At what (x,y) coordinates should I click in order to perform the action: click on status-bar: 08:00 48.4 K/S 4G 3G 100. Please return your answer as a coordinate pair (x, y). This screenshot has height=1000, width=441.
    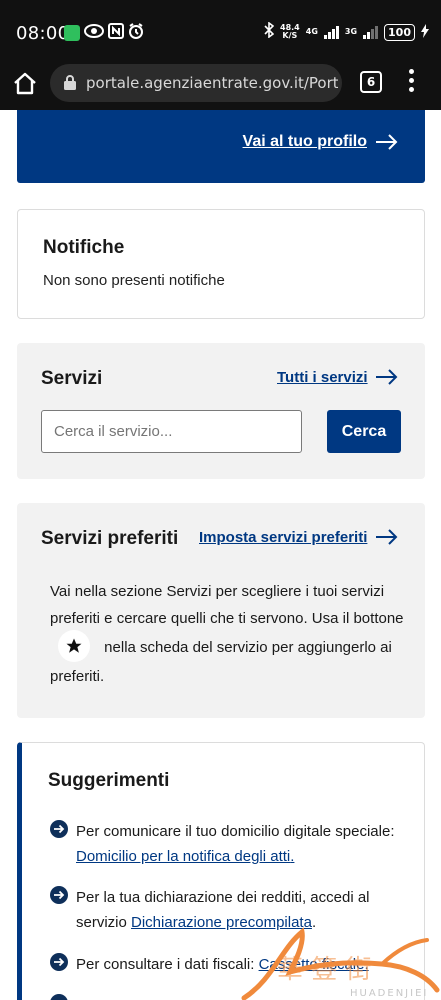
    Looking at the image, I should click on (220, 32).